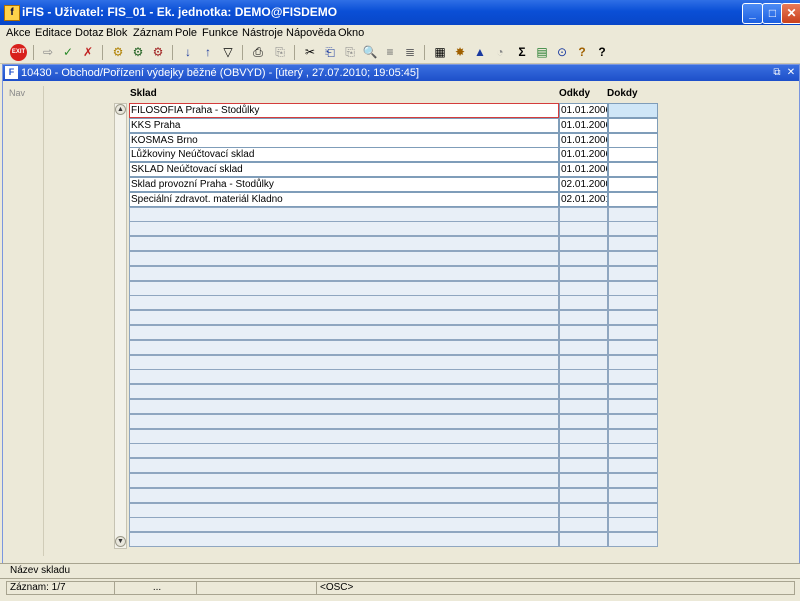 Image resolution: width=800 pixels, height=601 pixels. I want to click on menu-editace: Editace, so click(53, 33).